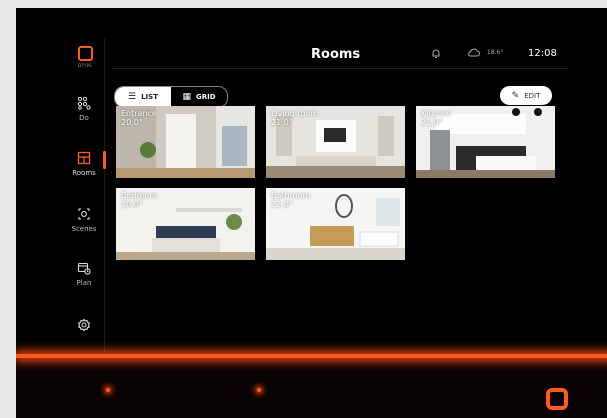 The width and height of the screenshot is (607, 418). Describe the element at coordinates (336, 54) in the screenshot. I see `page-title: Rooms` at that location.